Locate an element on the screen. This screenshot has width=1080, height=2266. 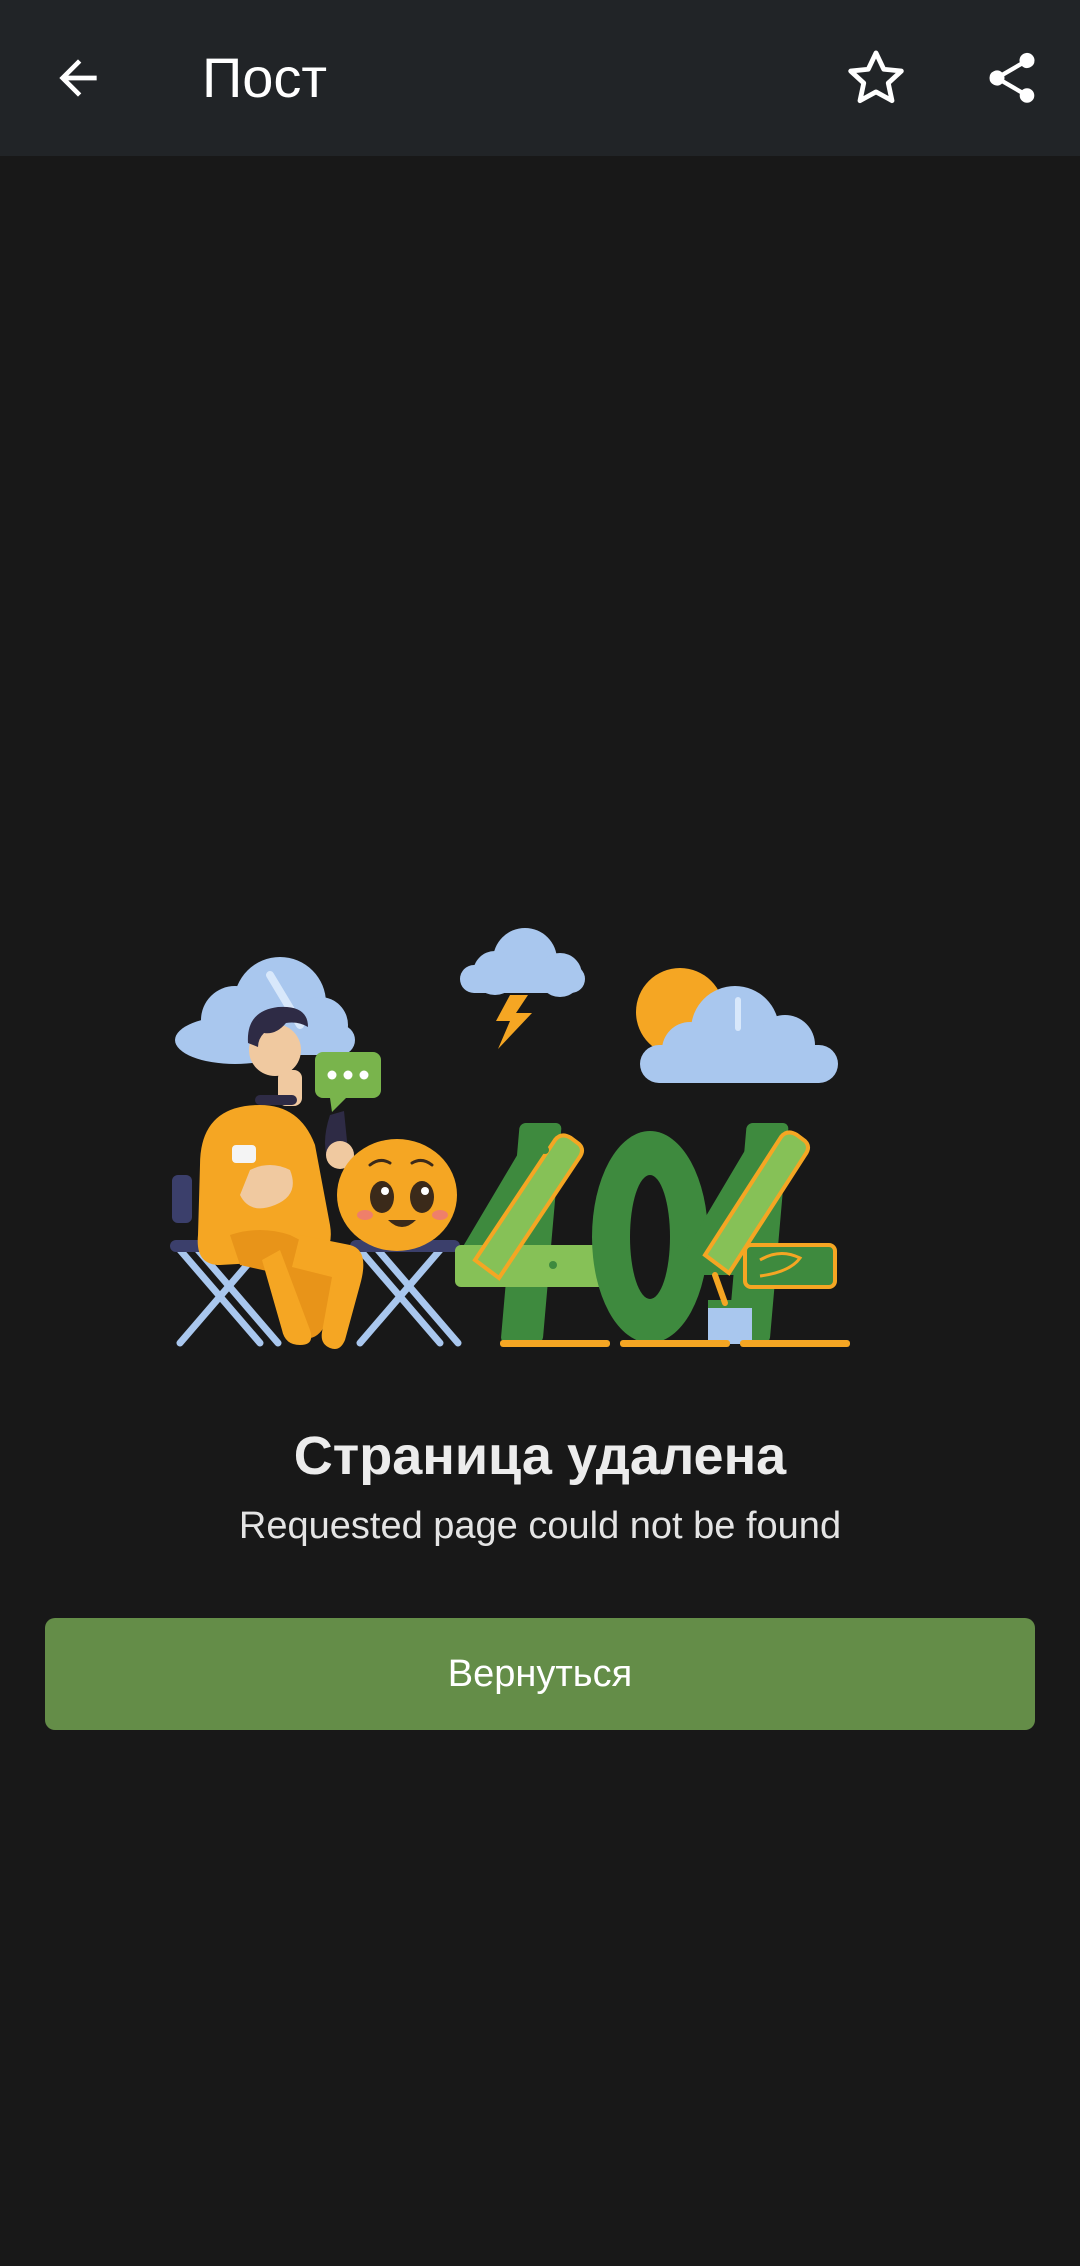
digit-four-right is located at coordinates (758, 1233).